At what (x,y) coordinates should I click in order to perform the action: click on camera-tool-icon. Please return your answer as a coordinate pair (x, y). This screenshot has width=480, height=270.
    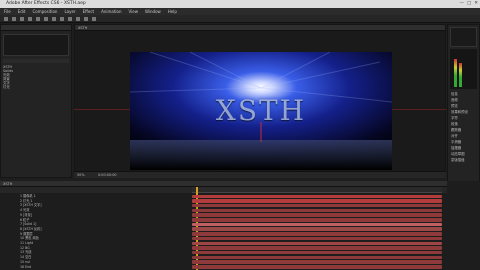
    Looking at the image, I should click on (38, 19).